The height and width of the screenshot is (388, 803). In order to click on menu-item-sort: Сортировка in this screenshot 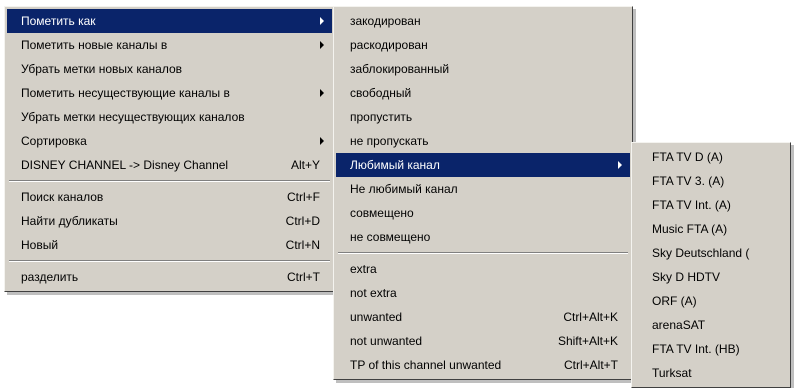, I will do `click(169, 141)`.